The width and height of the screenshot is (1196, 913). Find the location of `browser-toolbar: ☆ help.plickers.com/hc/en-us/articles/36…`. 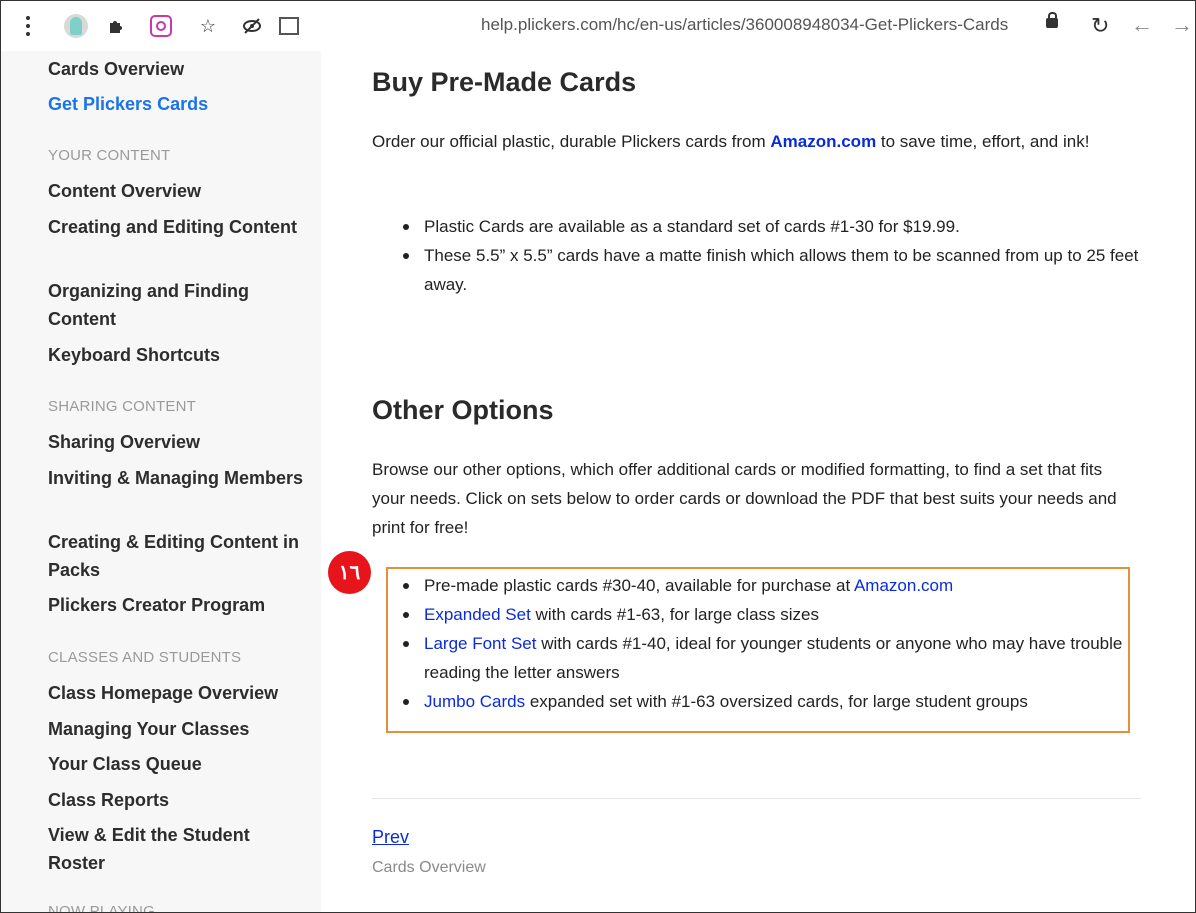

browser-toolbar: ☆ help.plickers.com/hc/en-us/articles/36… is located at coordinates (598, 26).